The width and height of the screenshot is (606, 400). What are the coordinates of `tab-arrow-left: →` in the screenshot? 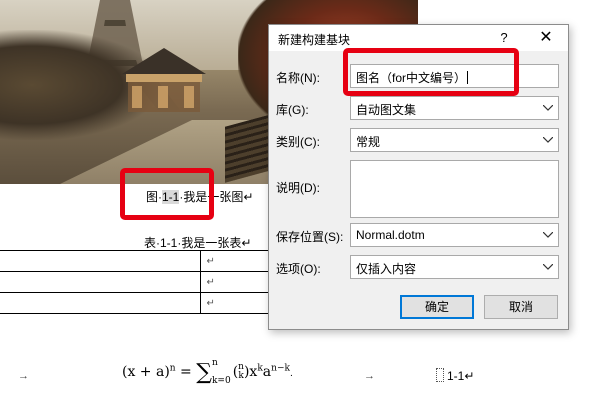 It's located at (23, 376).